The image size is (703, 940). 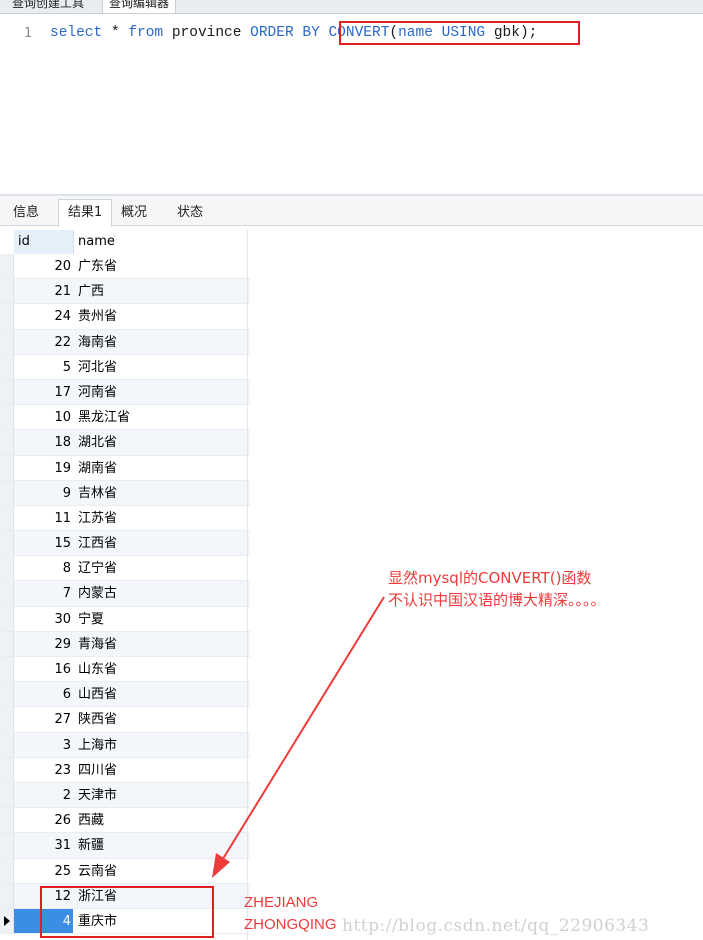 I want to click on arrow-head, so click(x=221, y=865).